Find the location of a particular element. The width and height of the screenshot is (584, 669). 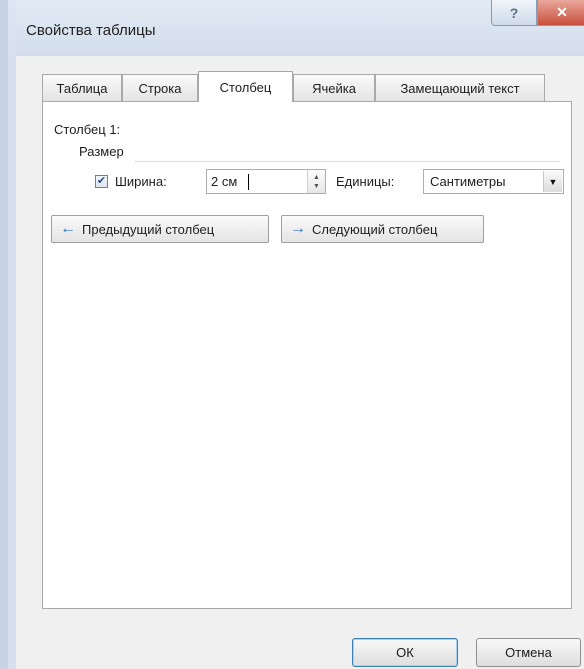

tab-column: Столбец is located at coordinates (245, 86).